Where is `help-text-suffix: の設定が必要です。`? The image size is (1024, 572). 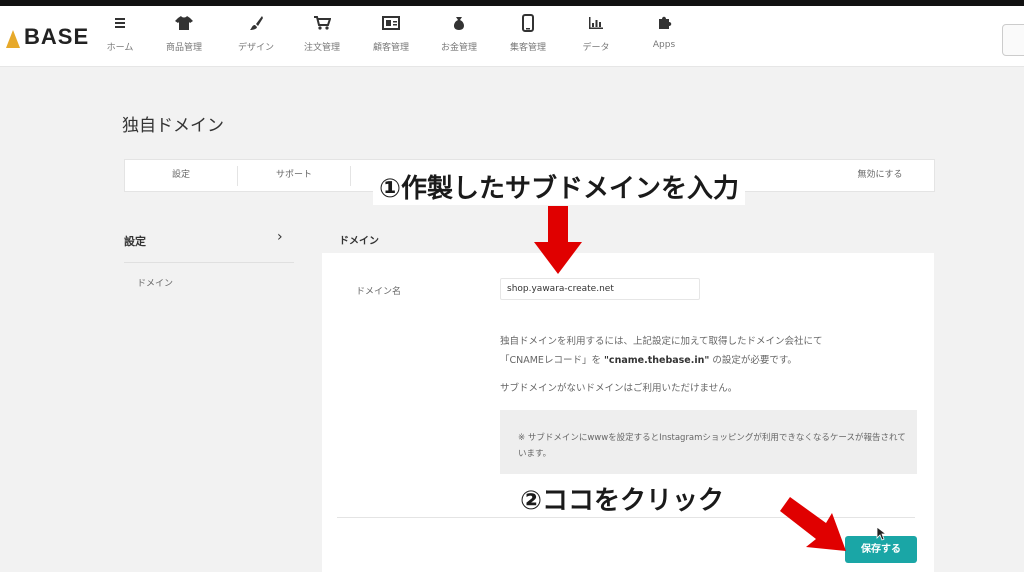
help-text-suffix: の設定が必要です。 is located at coordinates (754, 360).